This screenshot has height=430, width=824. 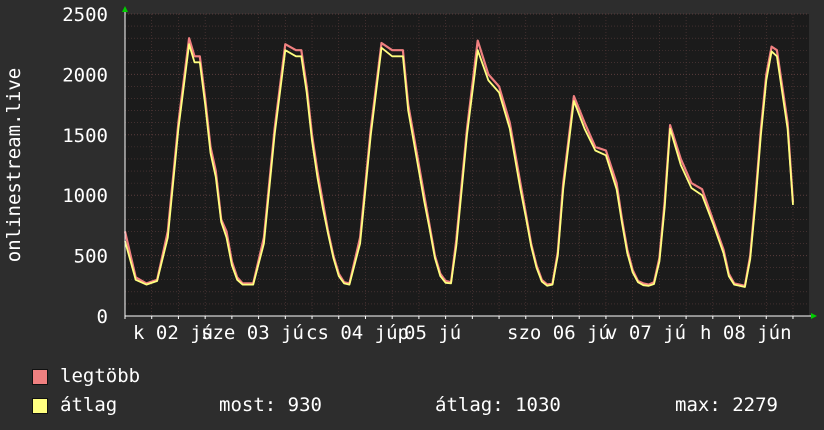 I want to click on legend-item-max: legtöbb, so click(x=427, y=376).